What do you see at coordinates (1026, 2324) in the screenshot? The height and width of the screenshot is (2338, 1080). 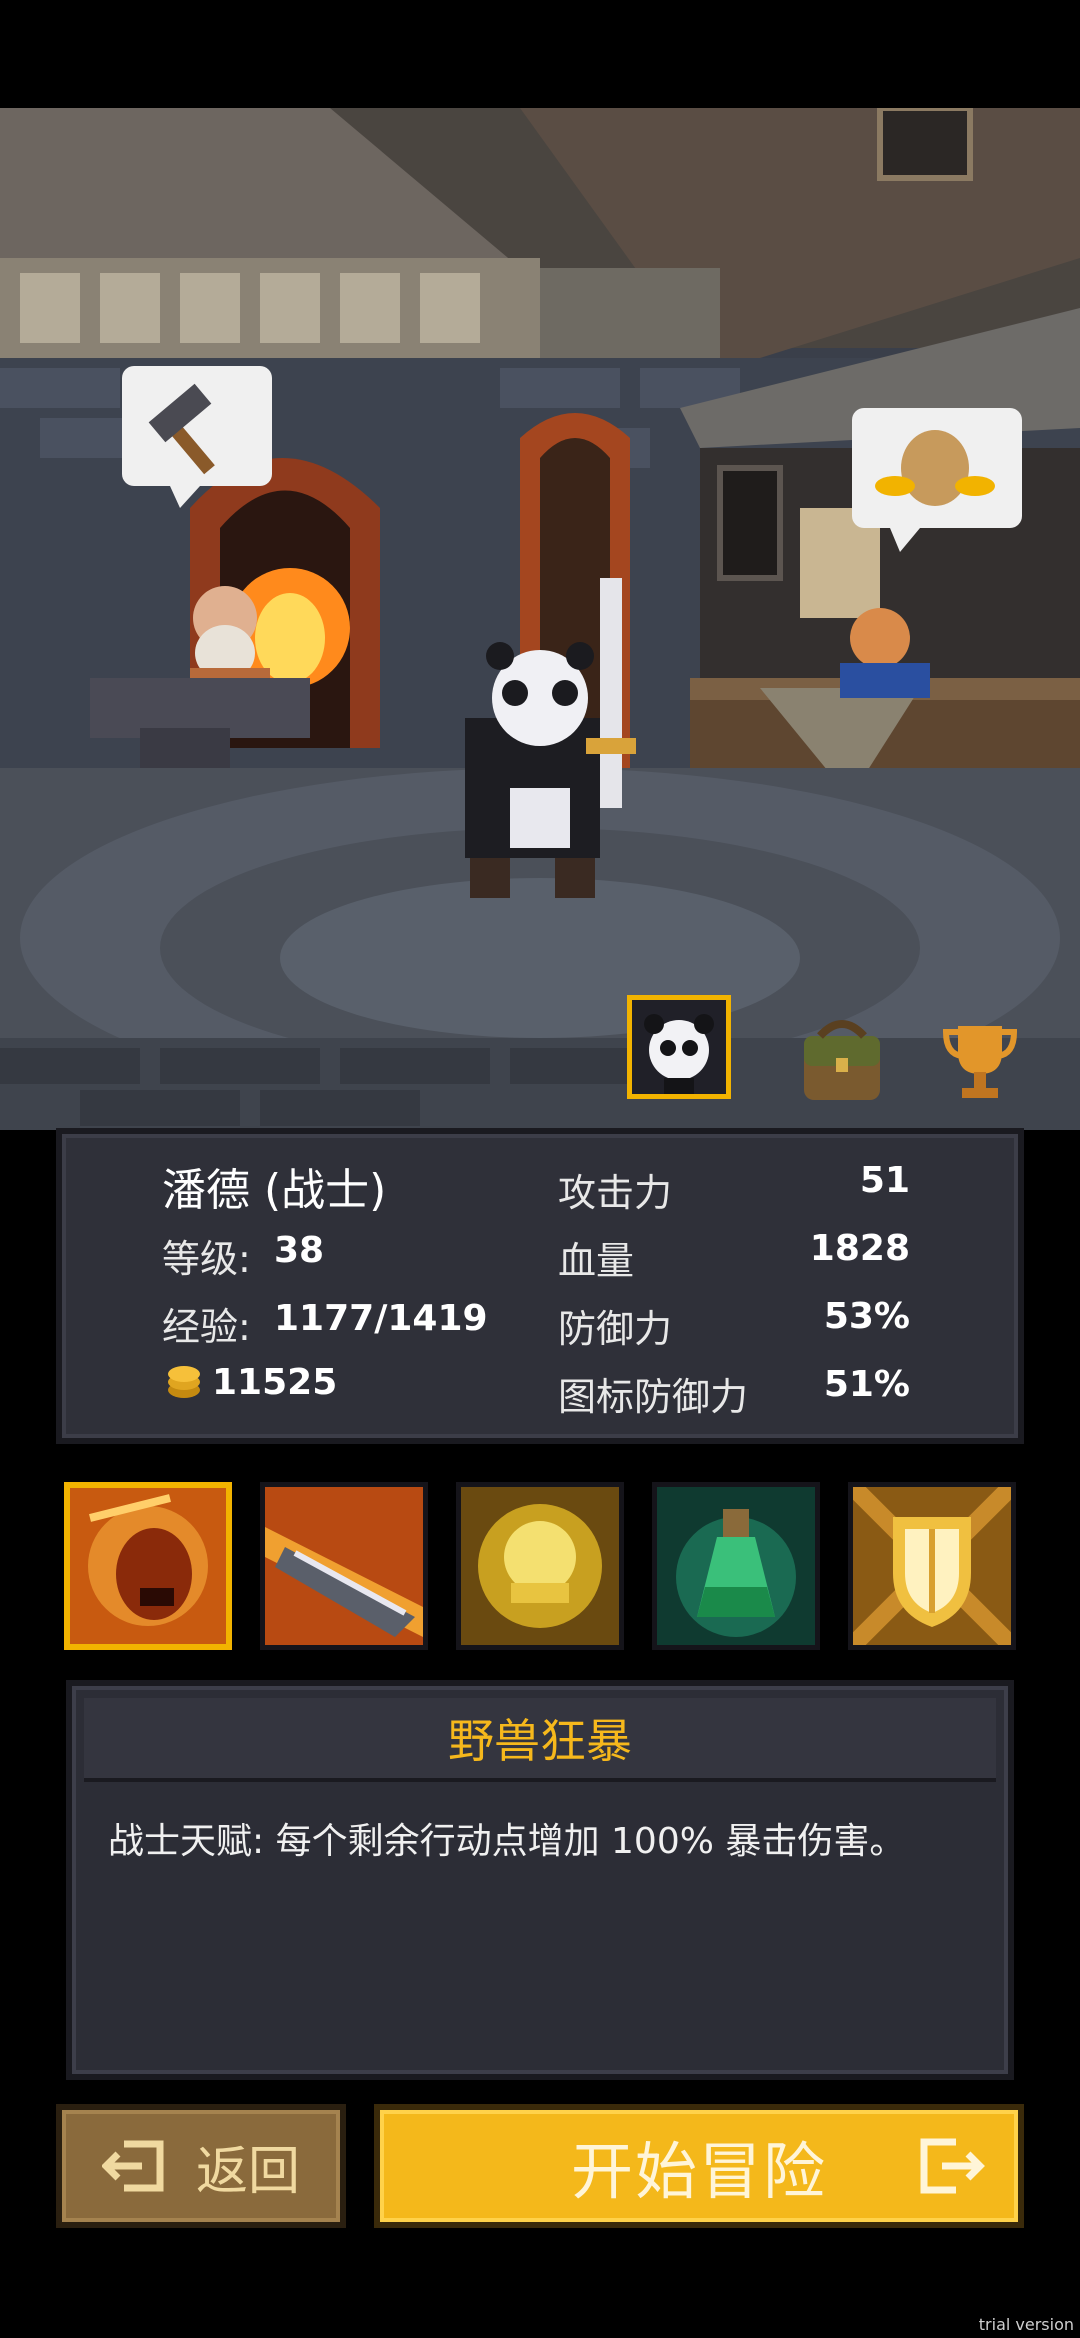 I see `watermark: trial version` at bounding box center [1026, 2324].